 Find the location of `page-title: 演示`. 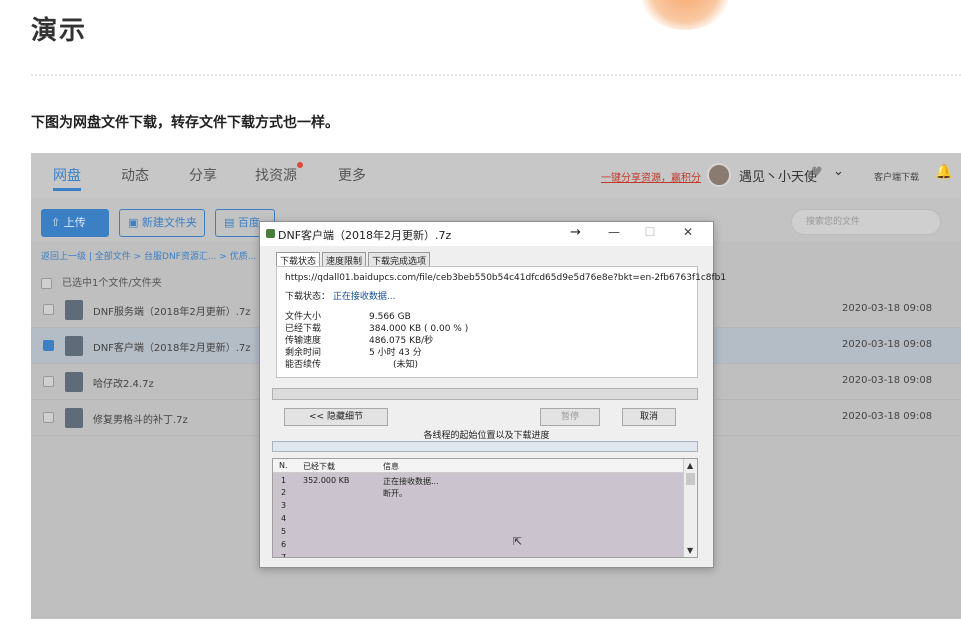

page-title: 演示 is located at coordinates (59, 31).